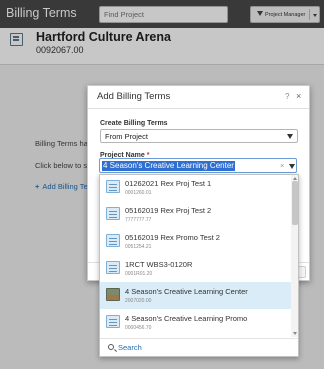 Image resolution: width=324 pixels, height=369 pixels. I want to click on clear-icon: ×, so click(282, 165).